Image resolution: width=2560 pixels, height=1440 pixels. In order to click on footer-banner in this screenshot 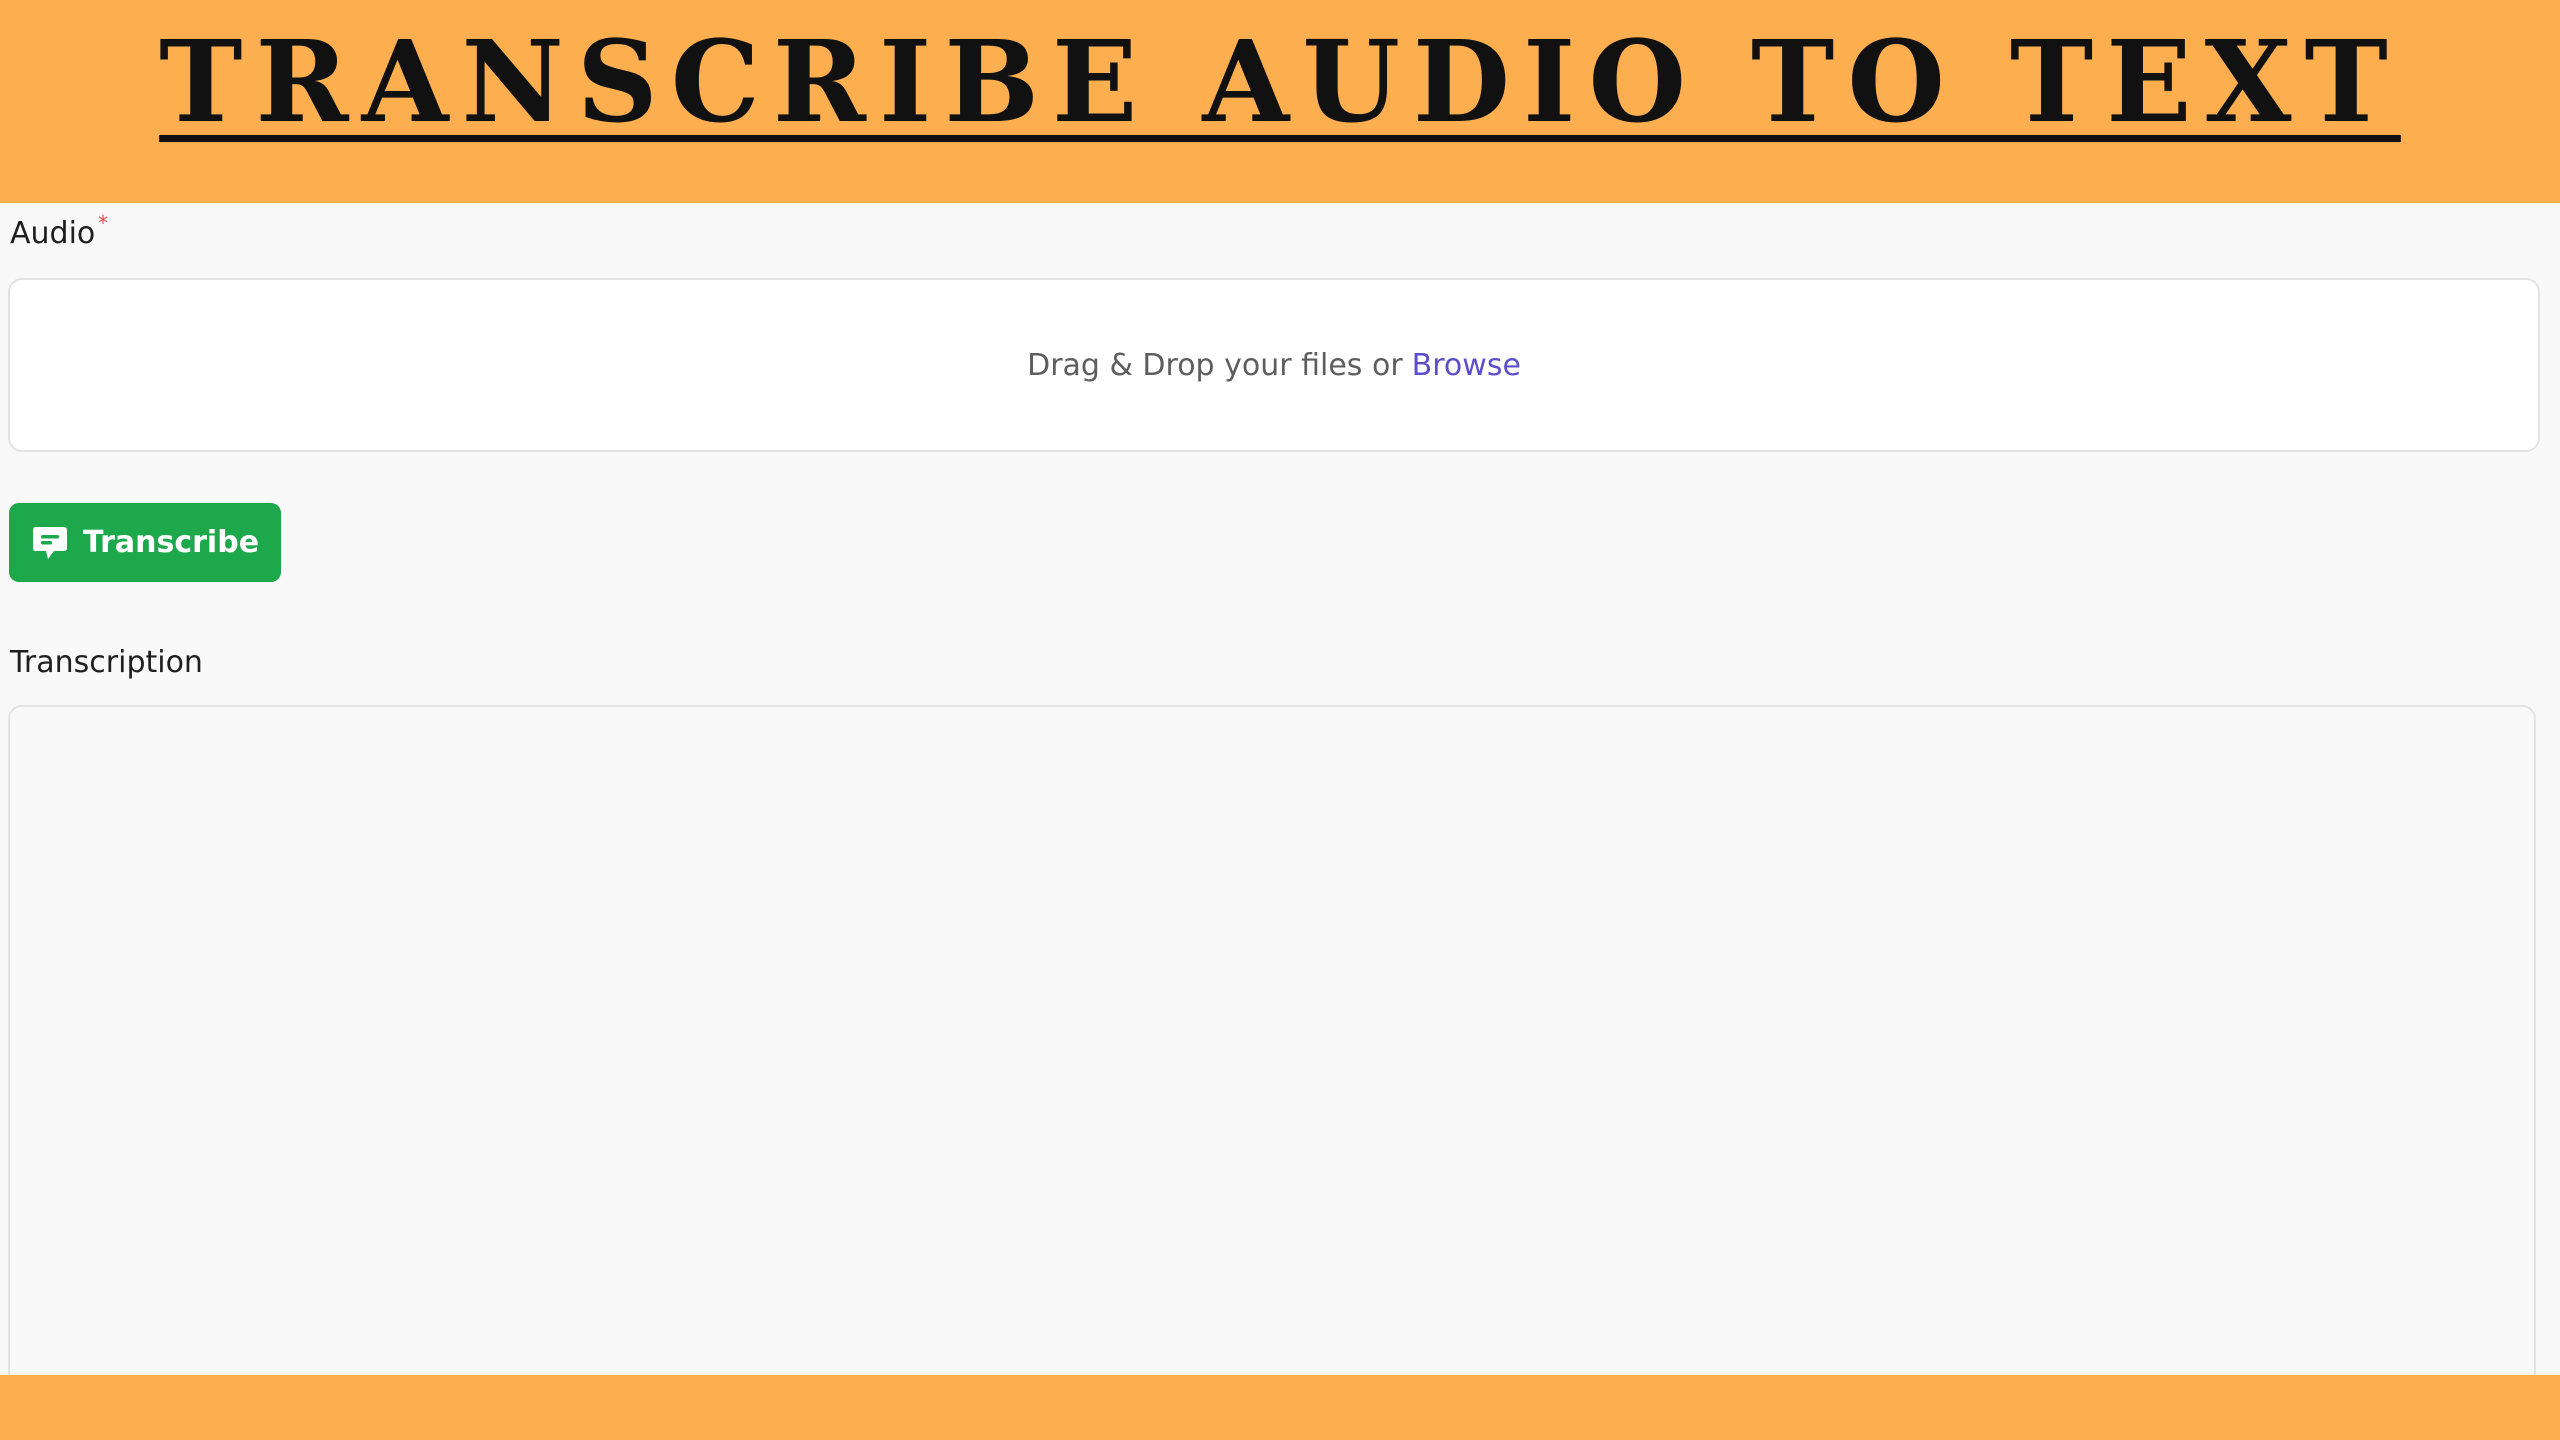, I will do `click(1280, 1407)`.